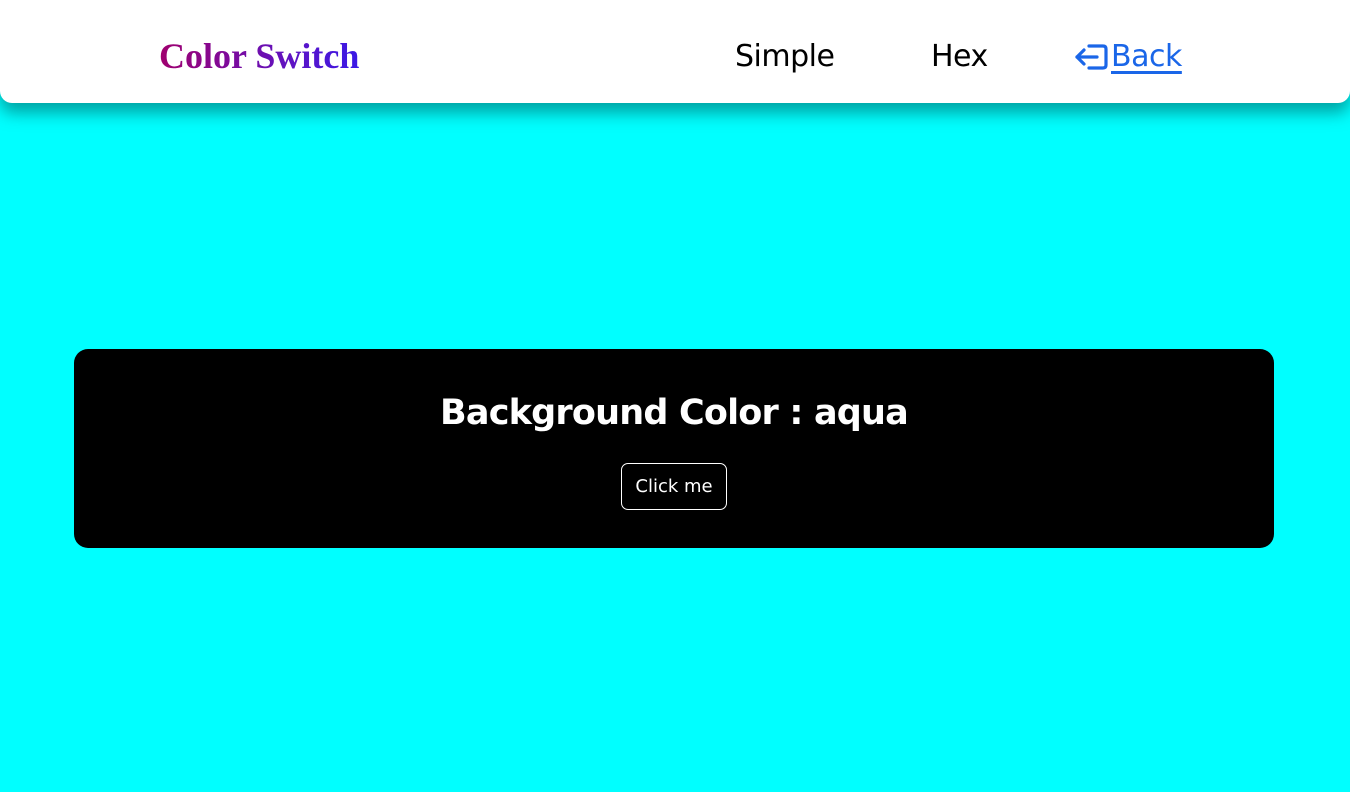  I want to click on background-color-heading: Background Color : aqua, so click(674, 413).